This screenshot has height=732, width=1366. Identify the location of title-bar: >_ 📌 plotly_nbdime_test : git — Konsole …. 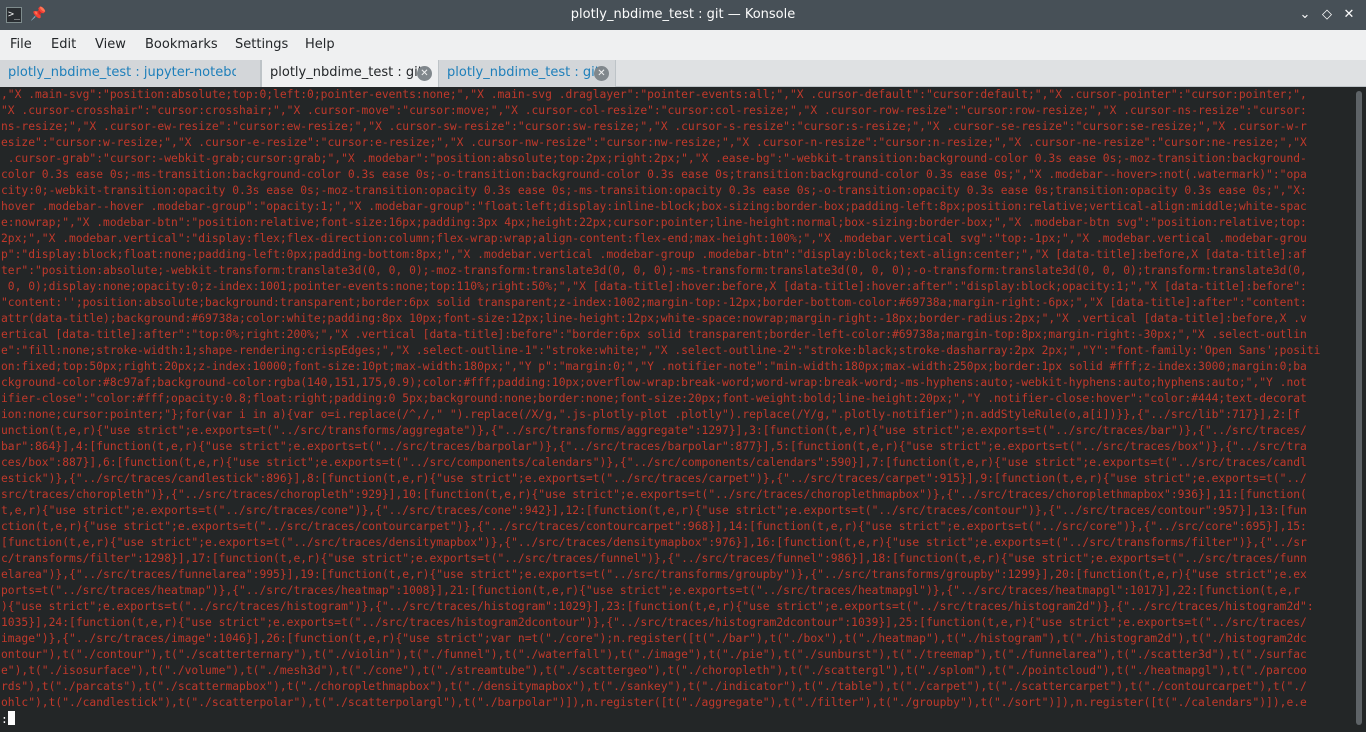
(683, 15).